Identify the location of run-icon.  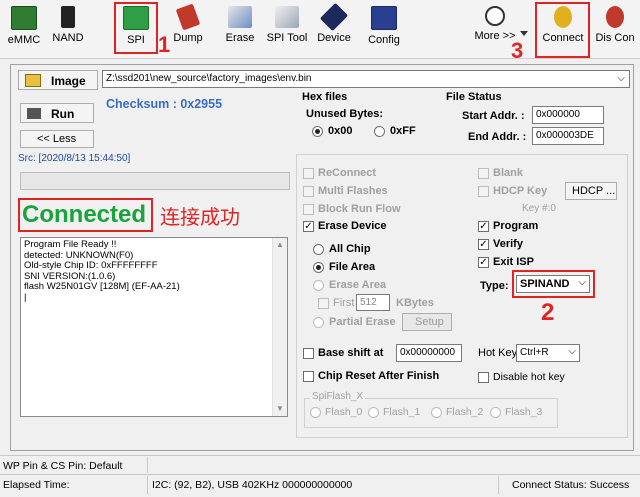
(34, 113).